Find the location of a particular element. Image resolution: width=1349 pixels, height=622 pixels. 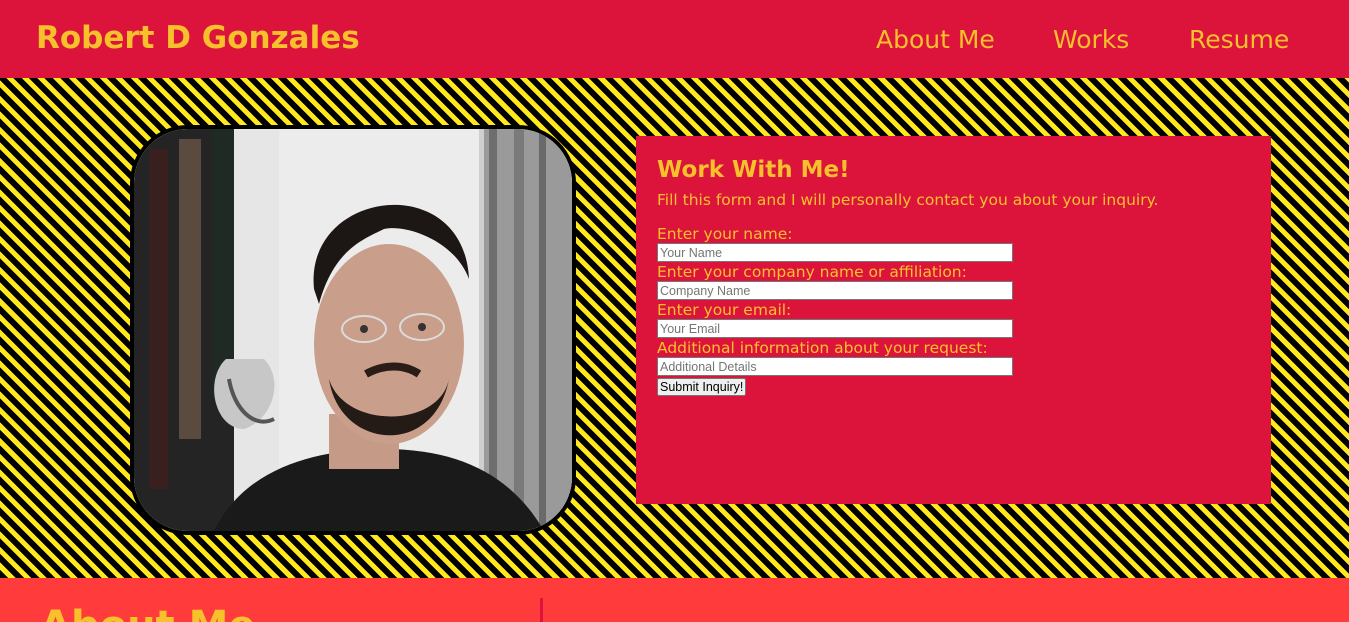

about-title: About Me is located at coordinates (148, 612).